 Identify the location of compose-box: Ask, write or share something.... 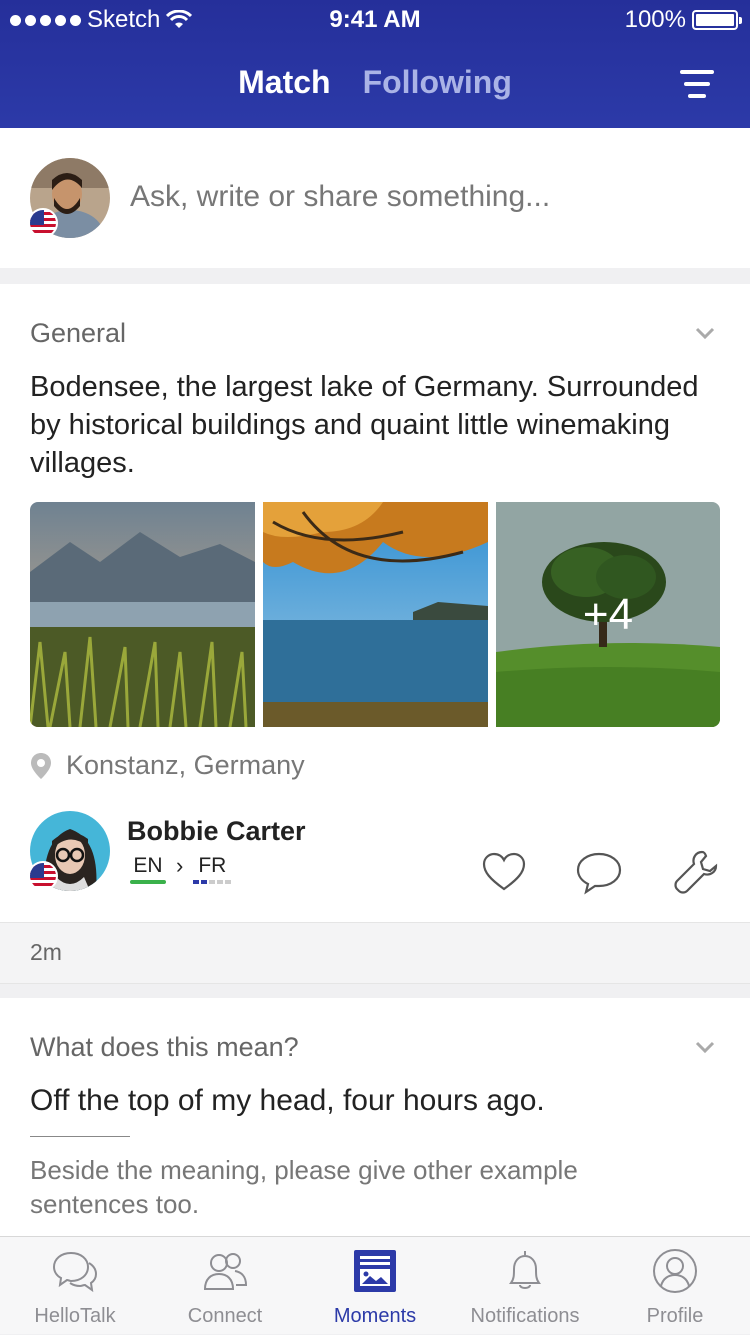
(375, 198).